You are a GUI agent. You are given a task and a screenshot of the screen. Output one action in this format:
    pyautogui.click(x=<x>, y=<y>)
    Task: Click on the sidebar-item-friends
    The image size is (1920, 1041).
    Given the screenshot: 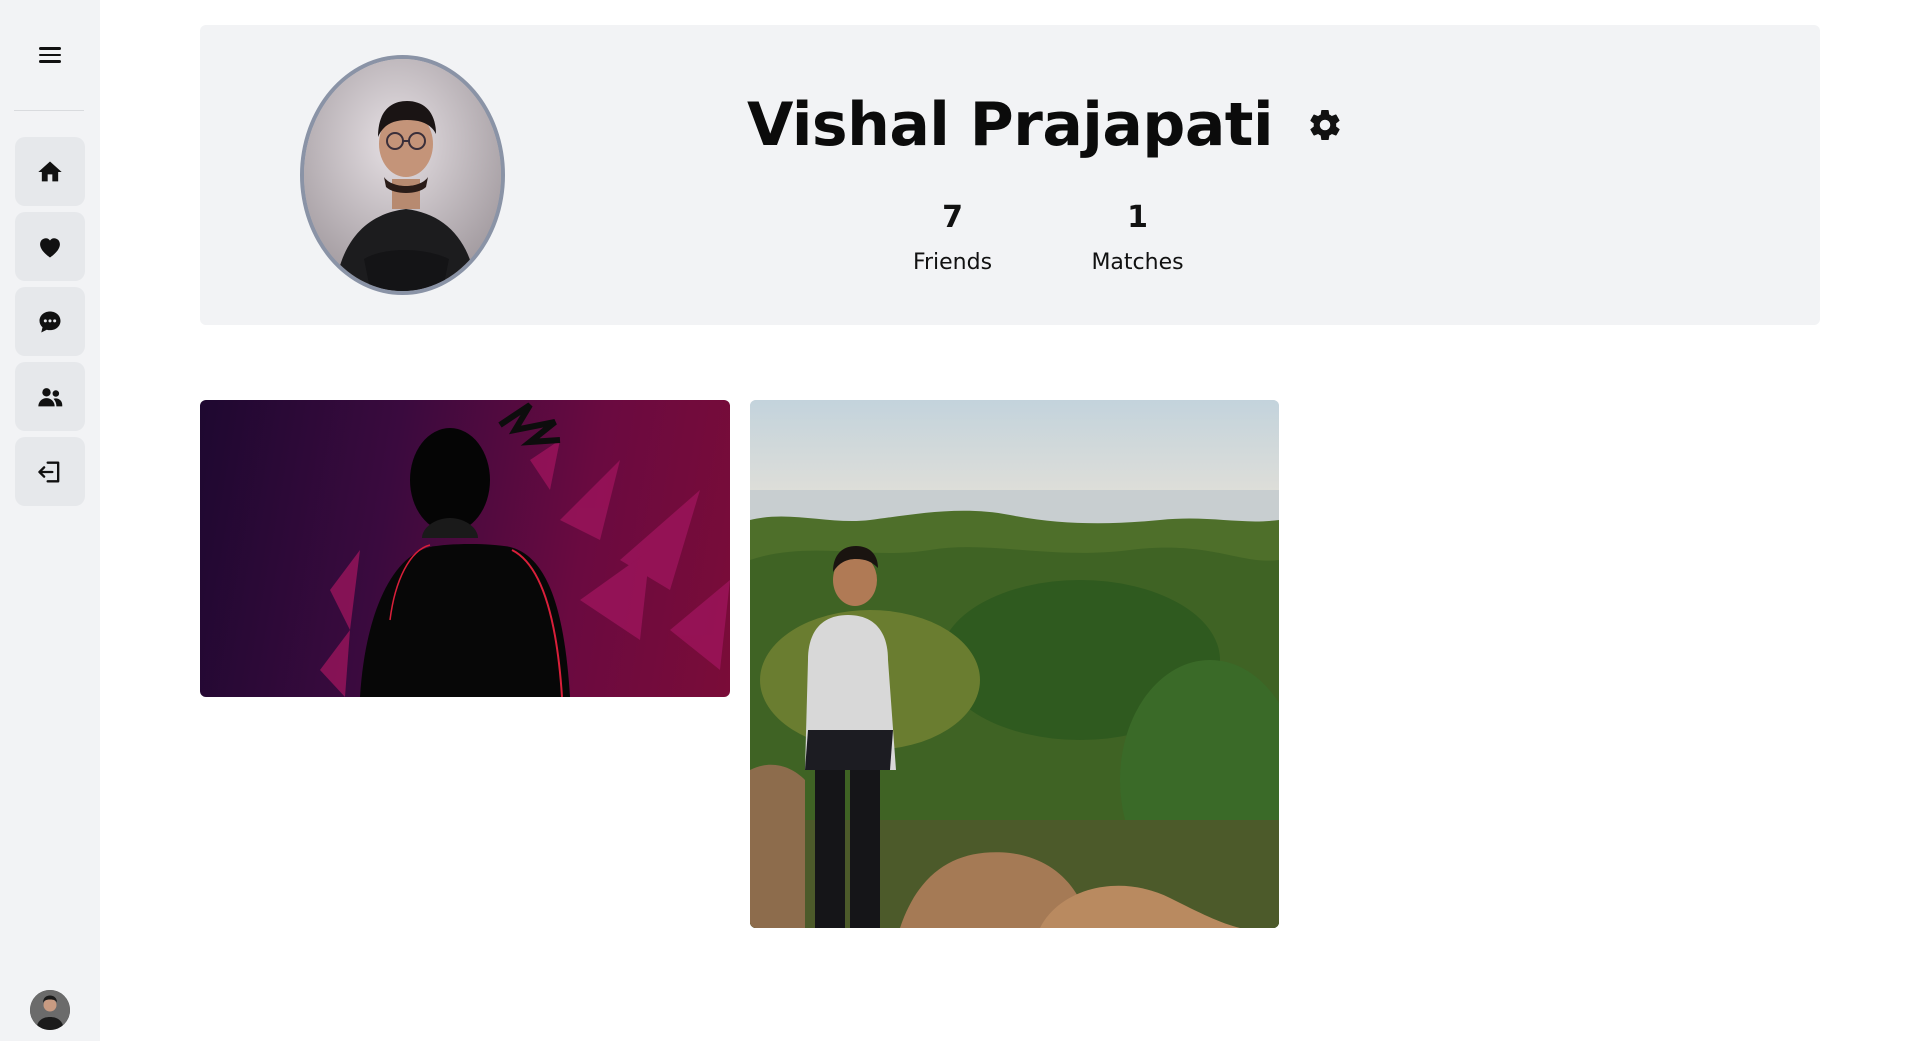 What is the action you would take?
    pyautogui.click(x=50, y=396)
    